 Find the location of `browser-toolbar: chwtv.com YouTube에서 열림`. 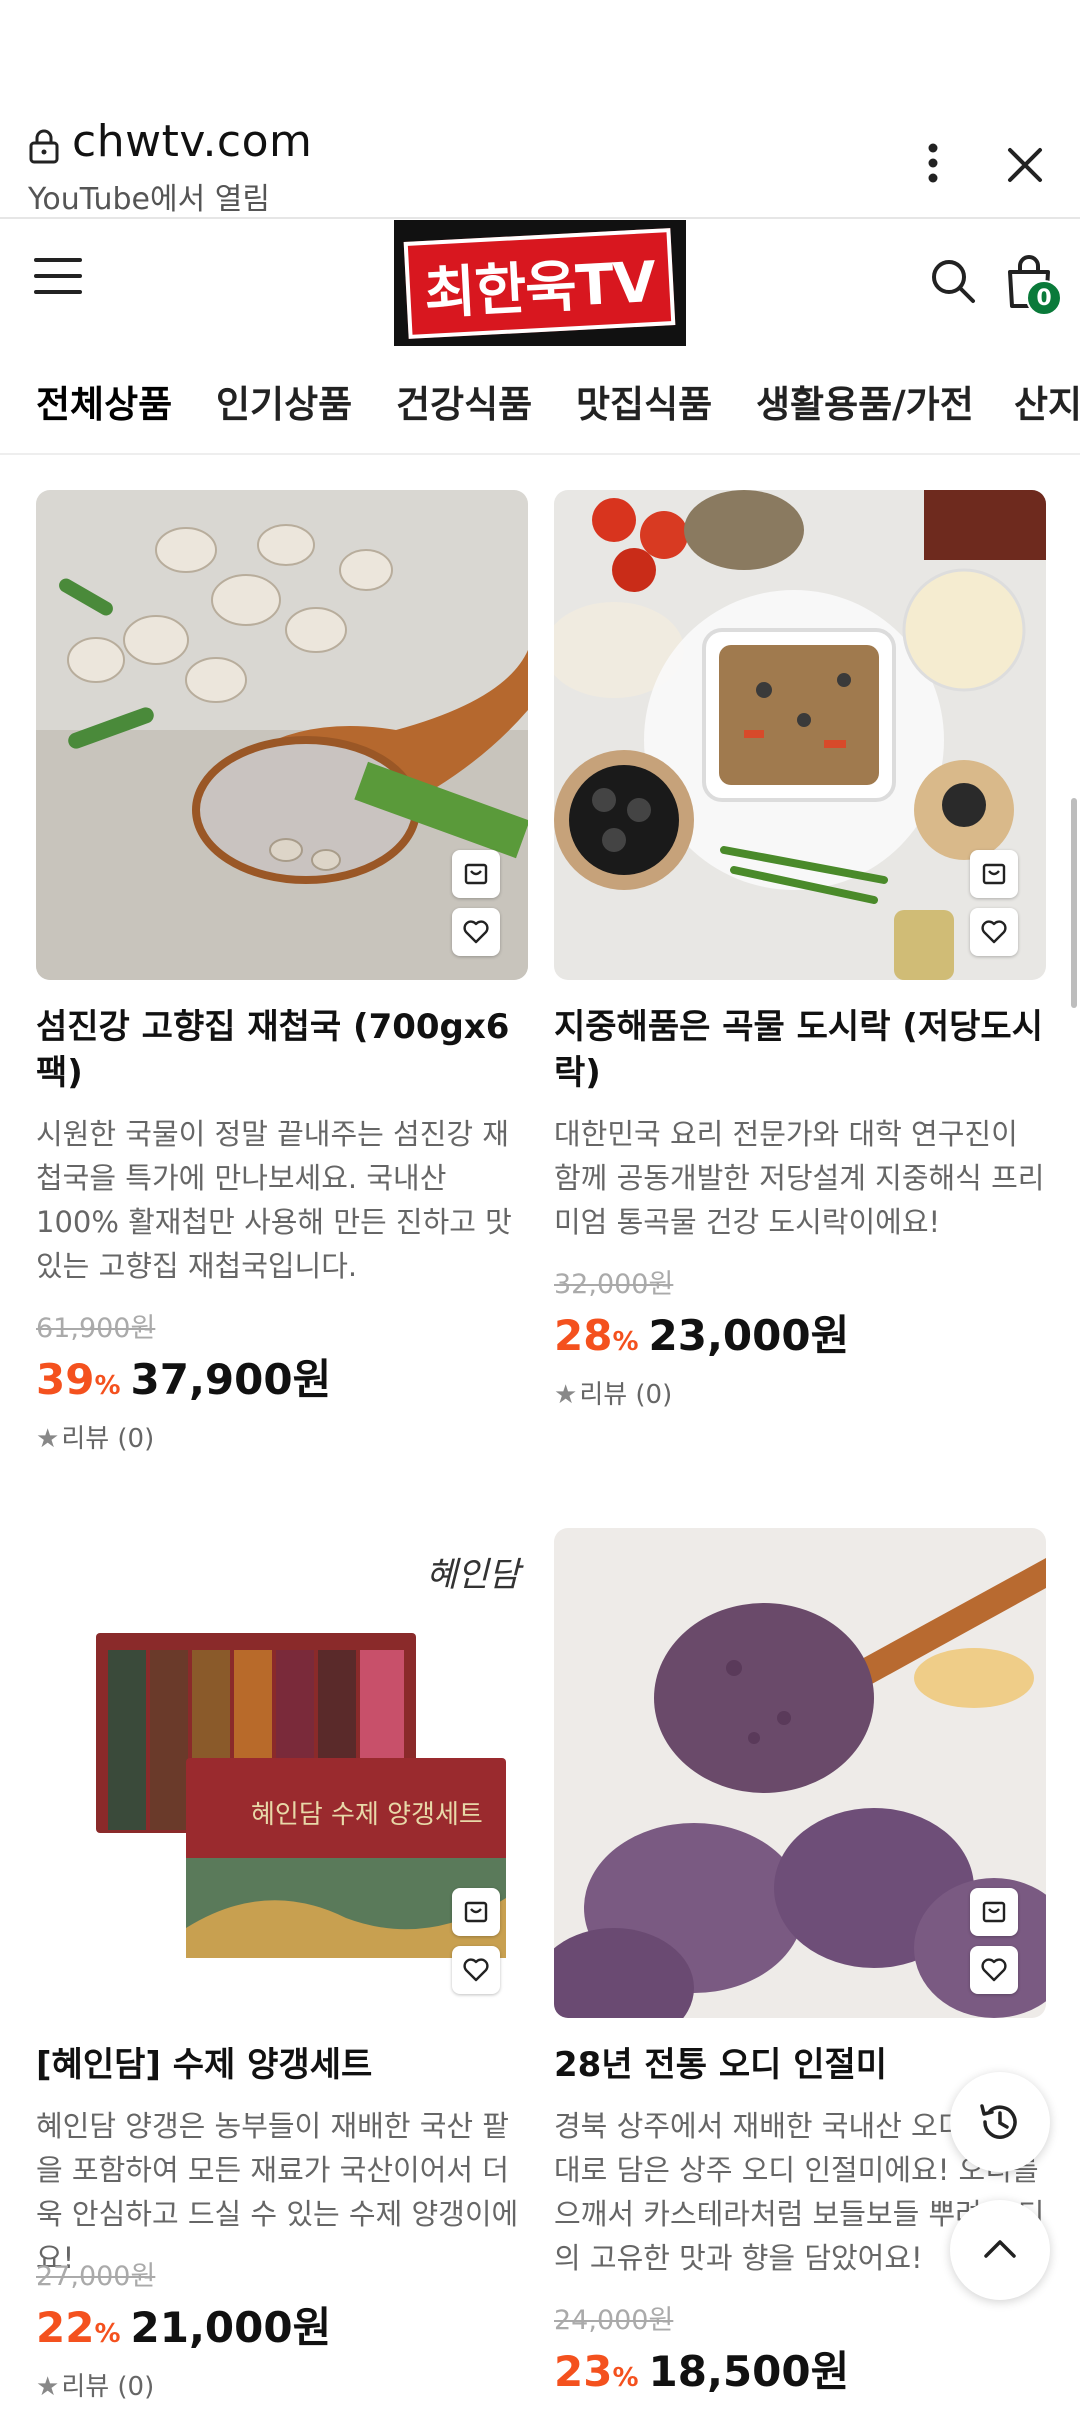

browser-toolbar: chwtv.com YouTube에서 열림 is located at coordinates (540, 109).